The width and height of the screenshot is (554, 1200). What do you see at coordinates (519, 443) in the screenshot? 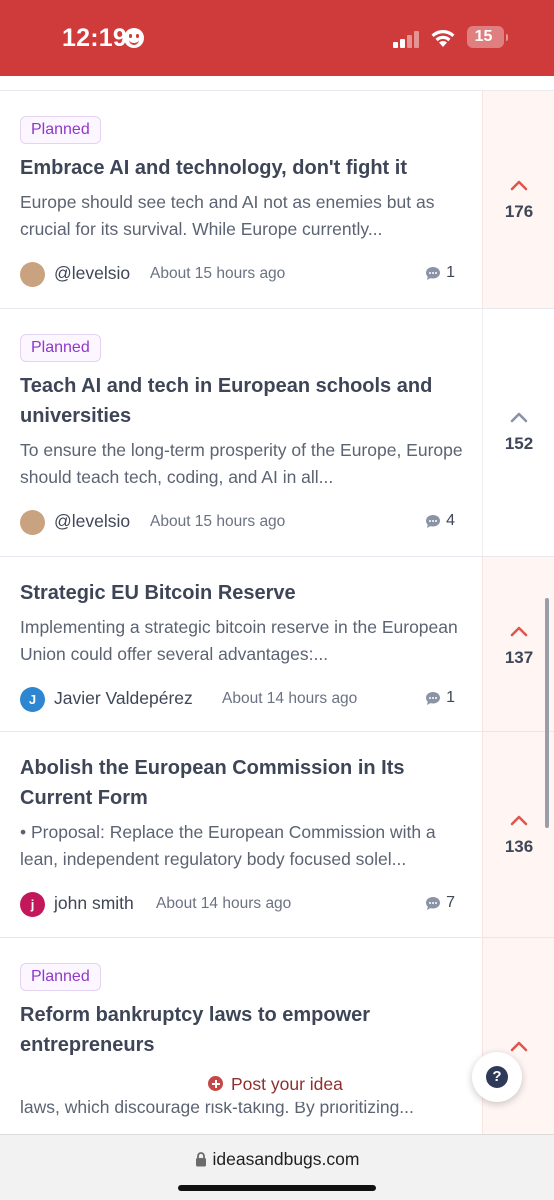
I see `vote-count: 152` at bounding box center [519, 443].